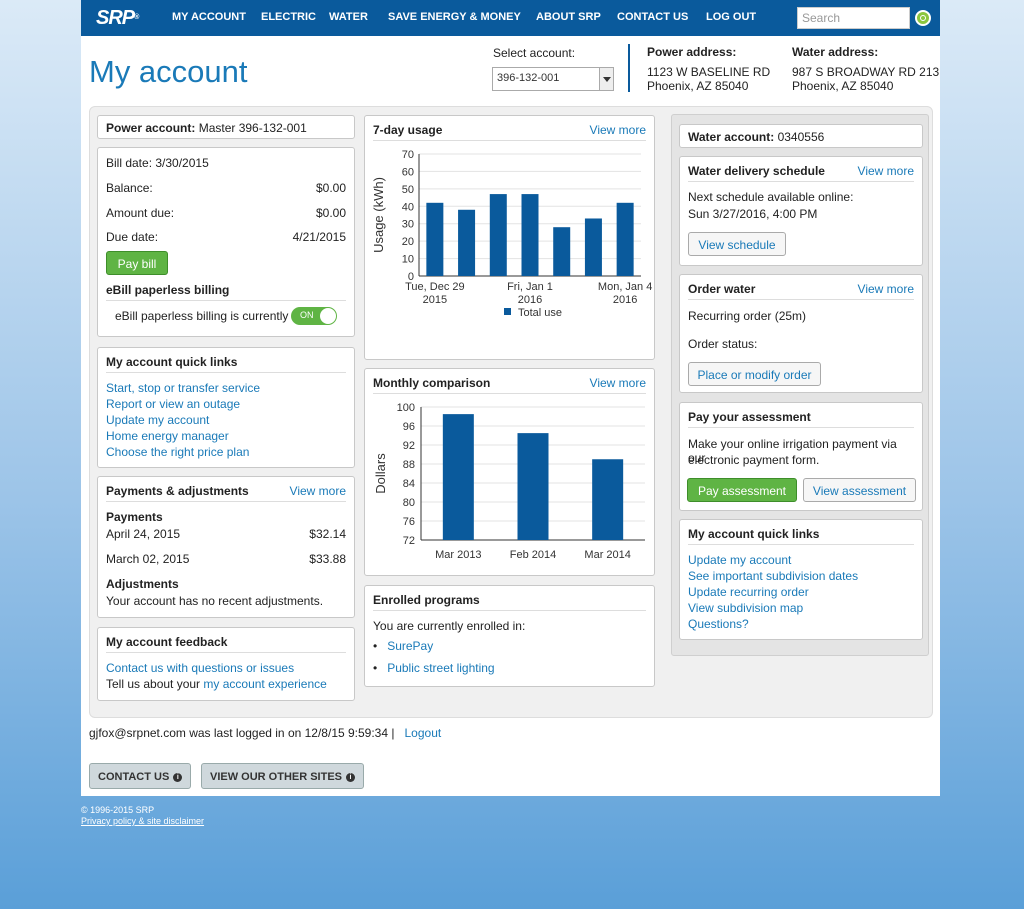  Describe the element at coordinates (283, 776) in the screenshot. I see `other-sites-button: VIEW OUR OTHER SITES i` at that location.